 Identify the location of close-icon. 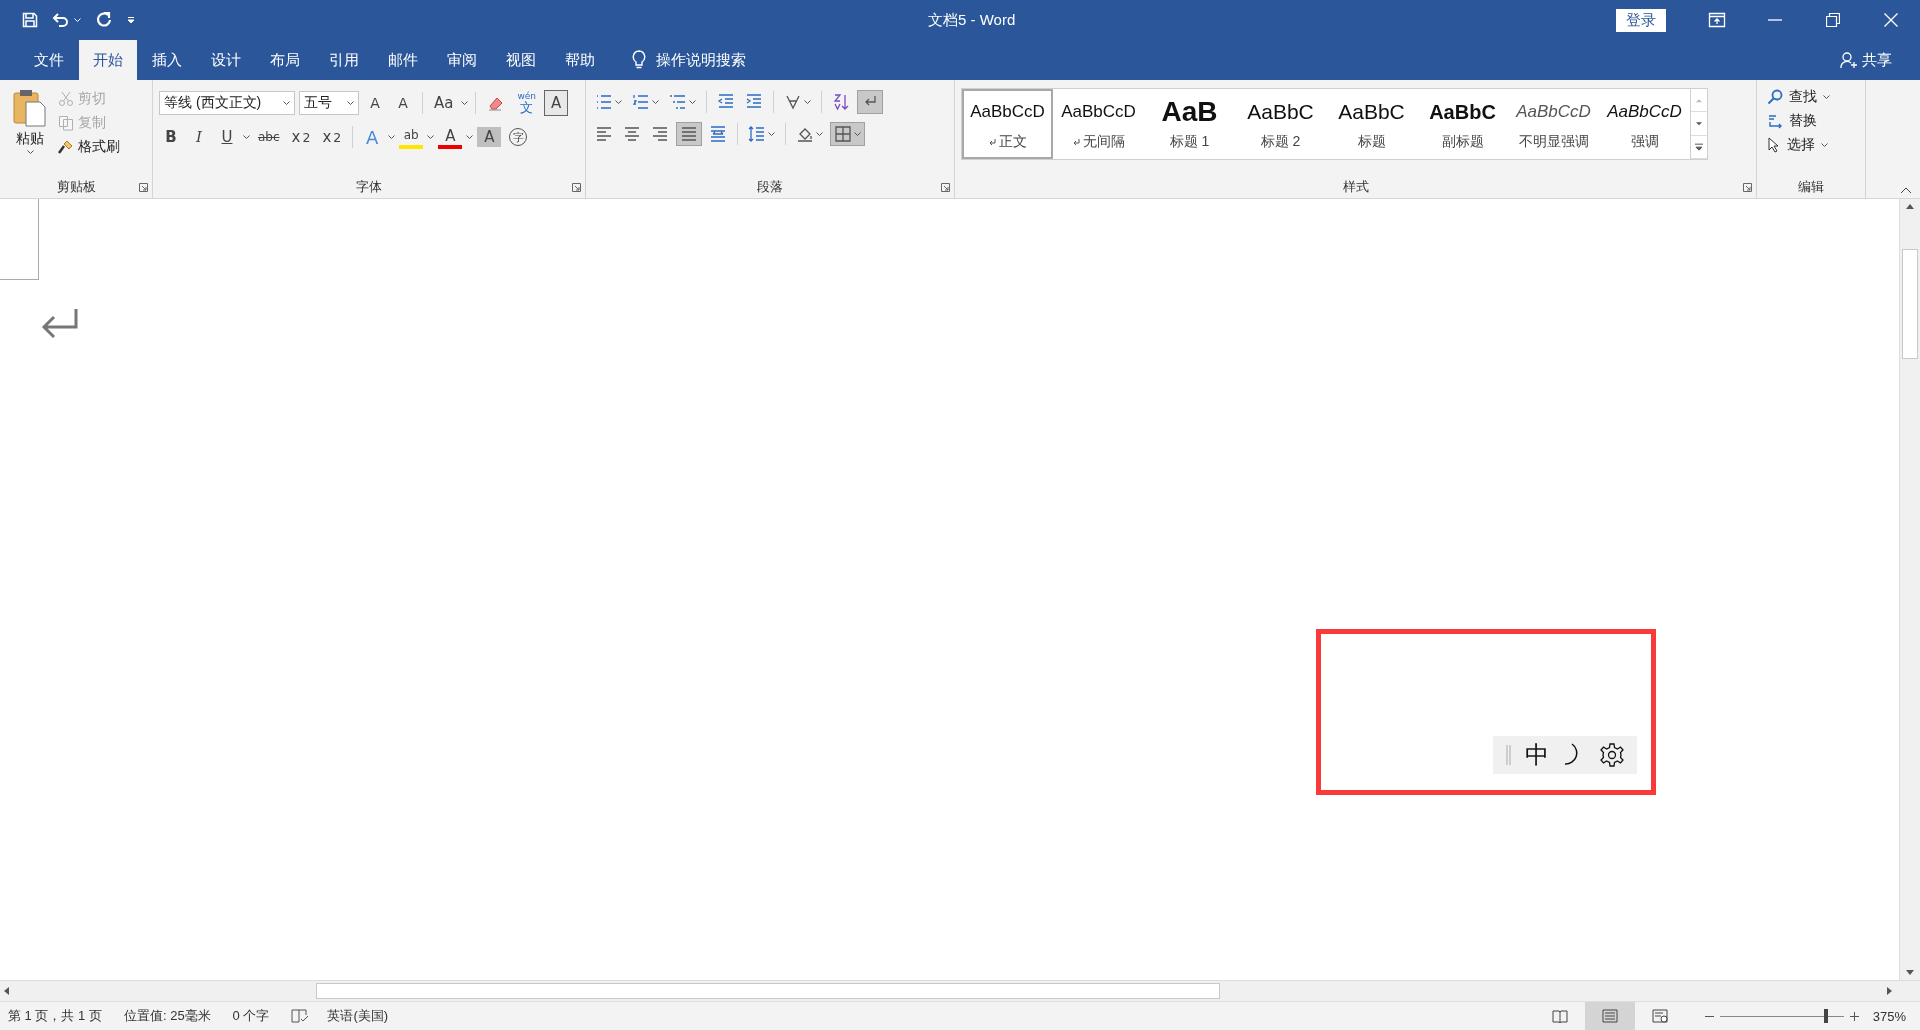
(1891, 20).